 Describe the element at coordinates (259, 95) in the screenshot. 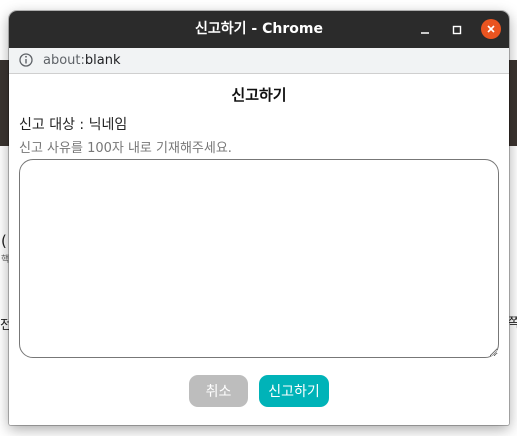

I see `dialog-heading: 신고하기` at that location.